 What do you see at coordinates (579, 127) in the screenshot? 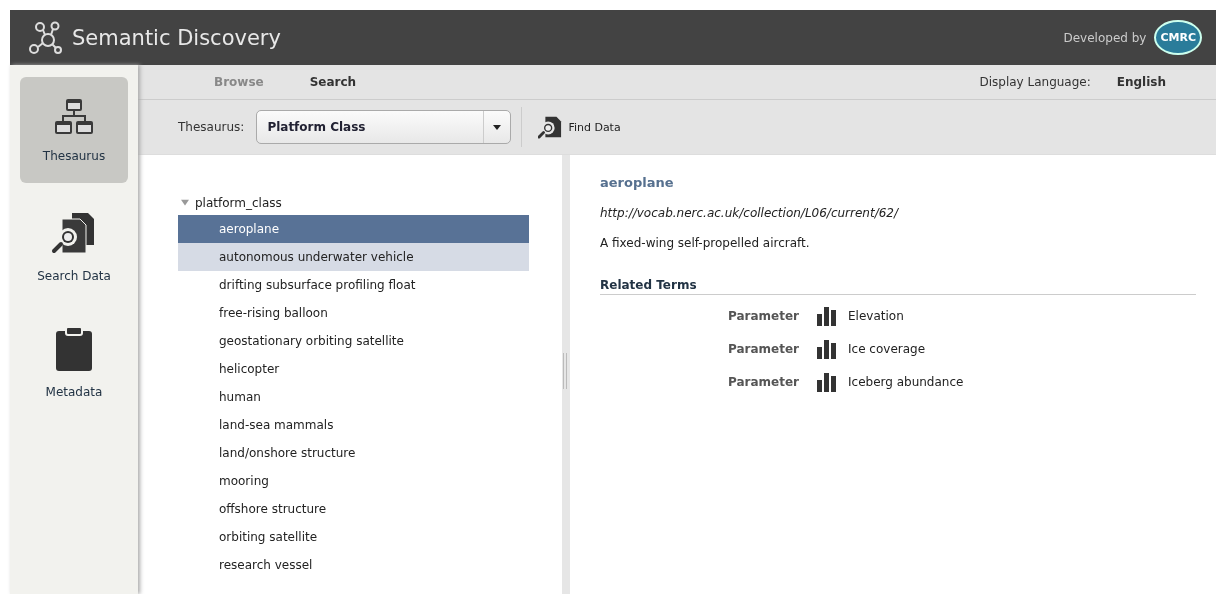
I see `find-data-button: Find Data` at bounding box center [579, 127].